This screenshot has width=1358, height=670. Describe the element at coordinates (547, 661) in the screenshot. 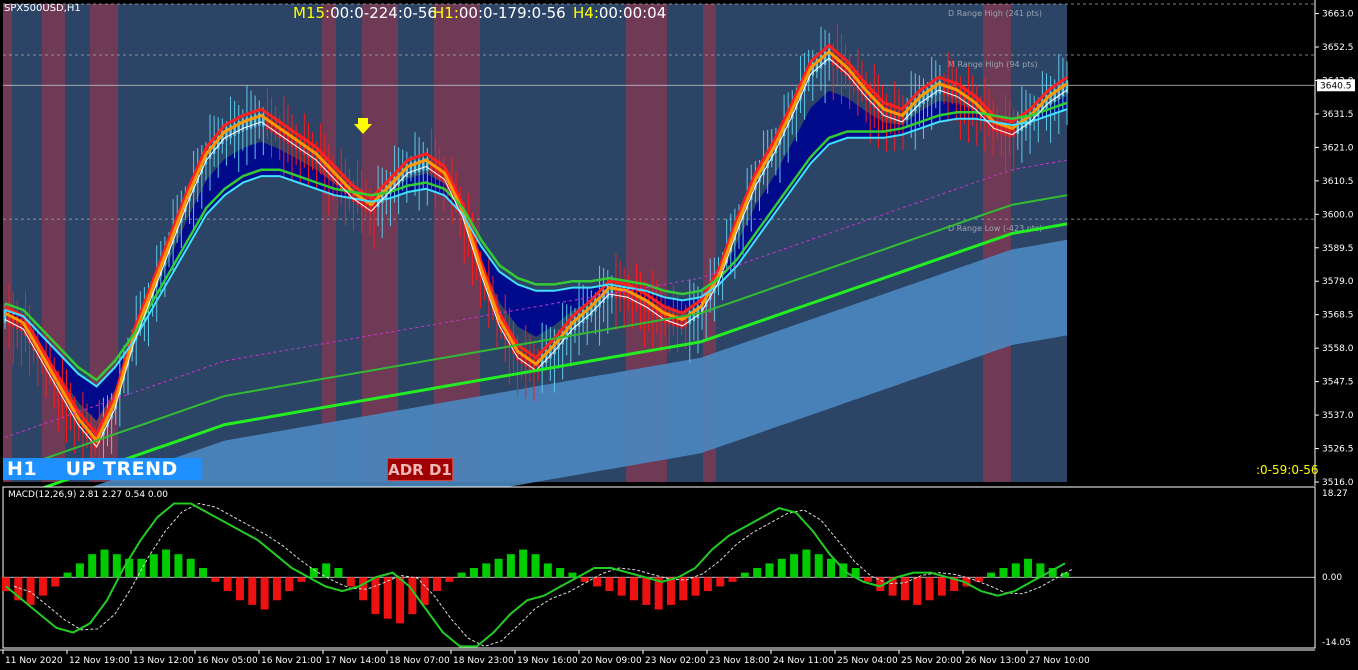

I see `time-axis-label: 19 Nov 16:00` at that location.